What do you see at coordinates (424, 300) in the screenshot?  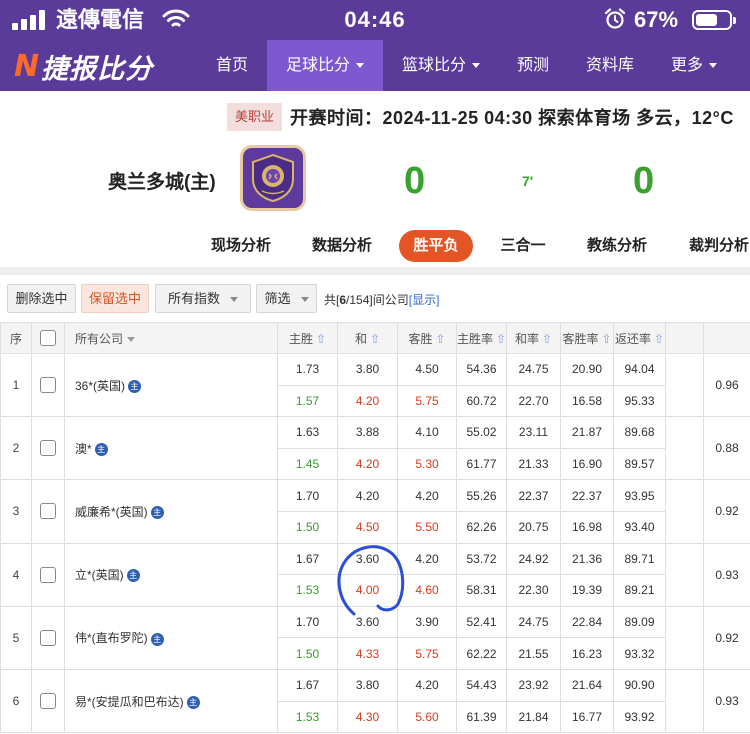 I see `show-link: [显示]` at bounding box center [424, 300].